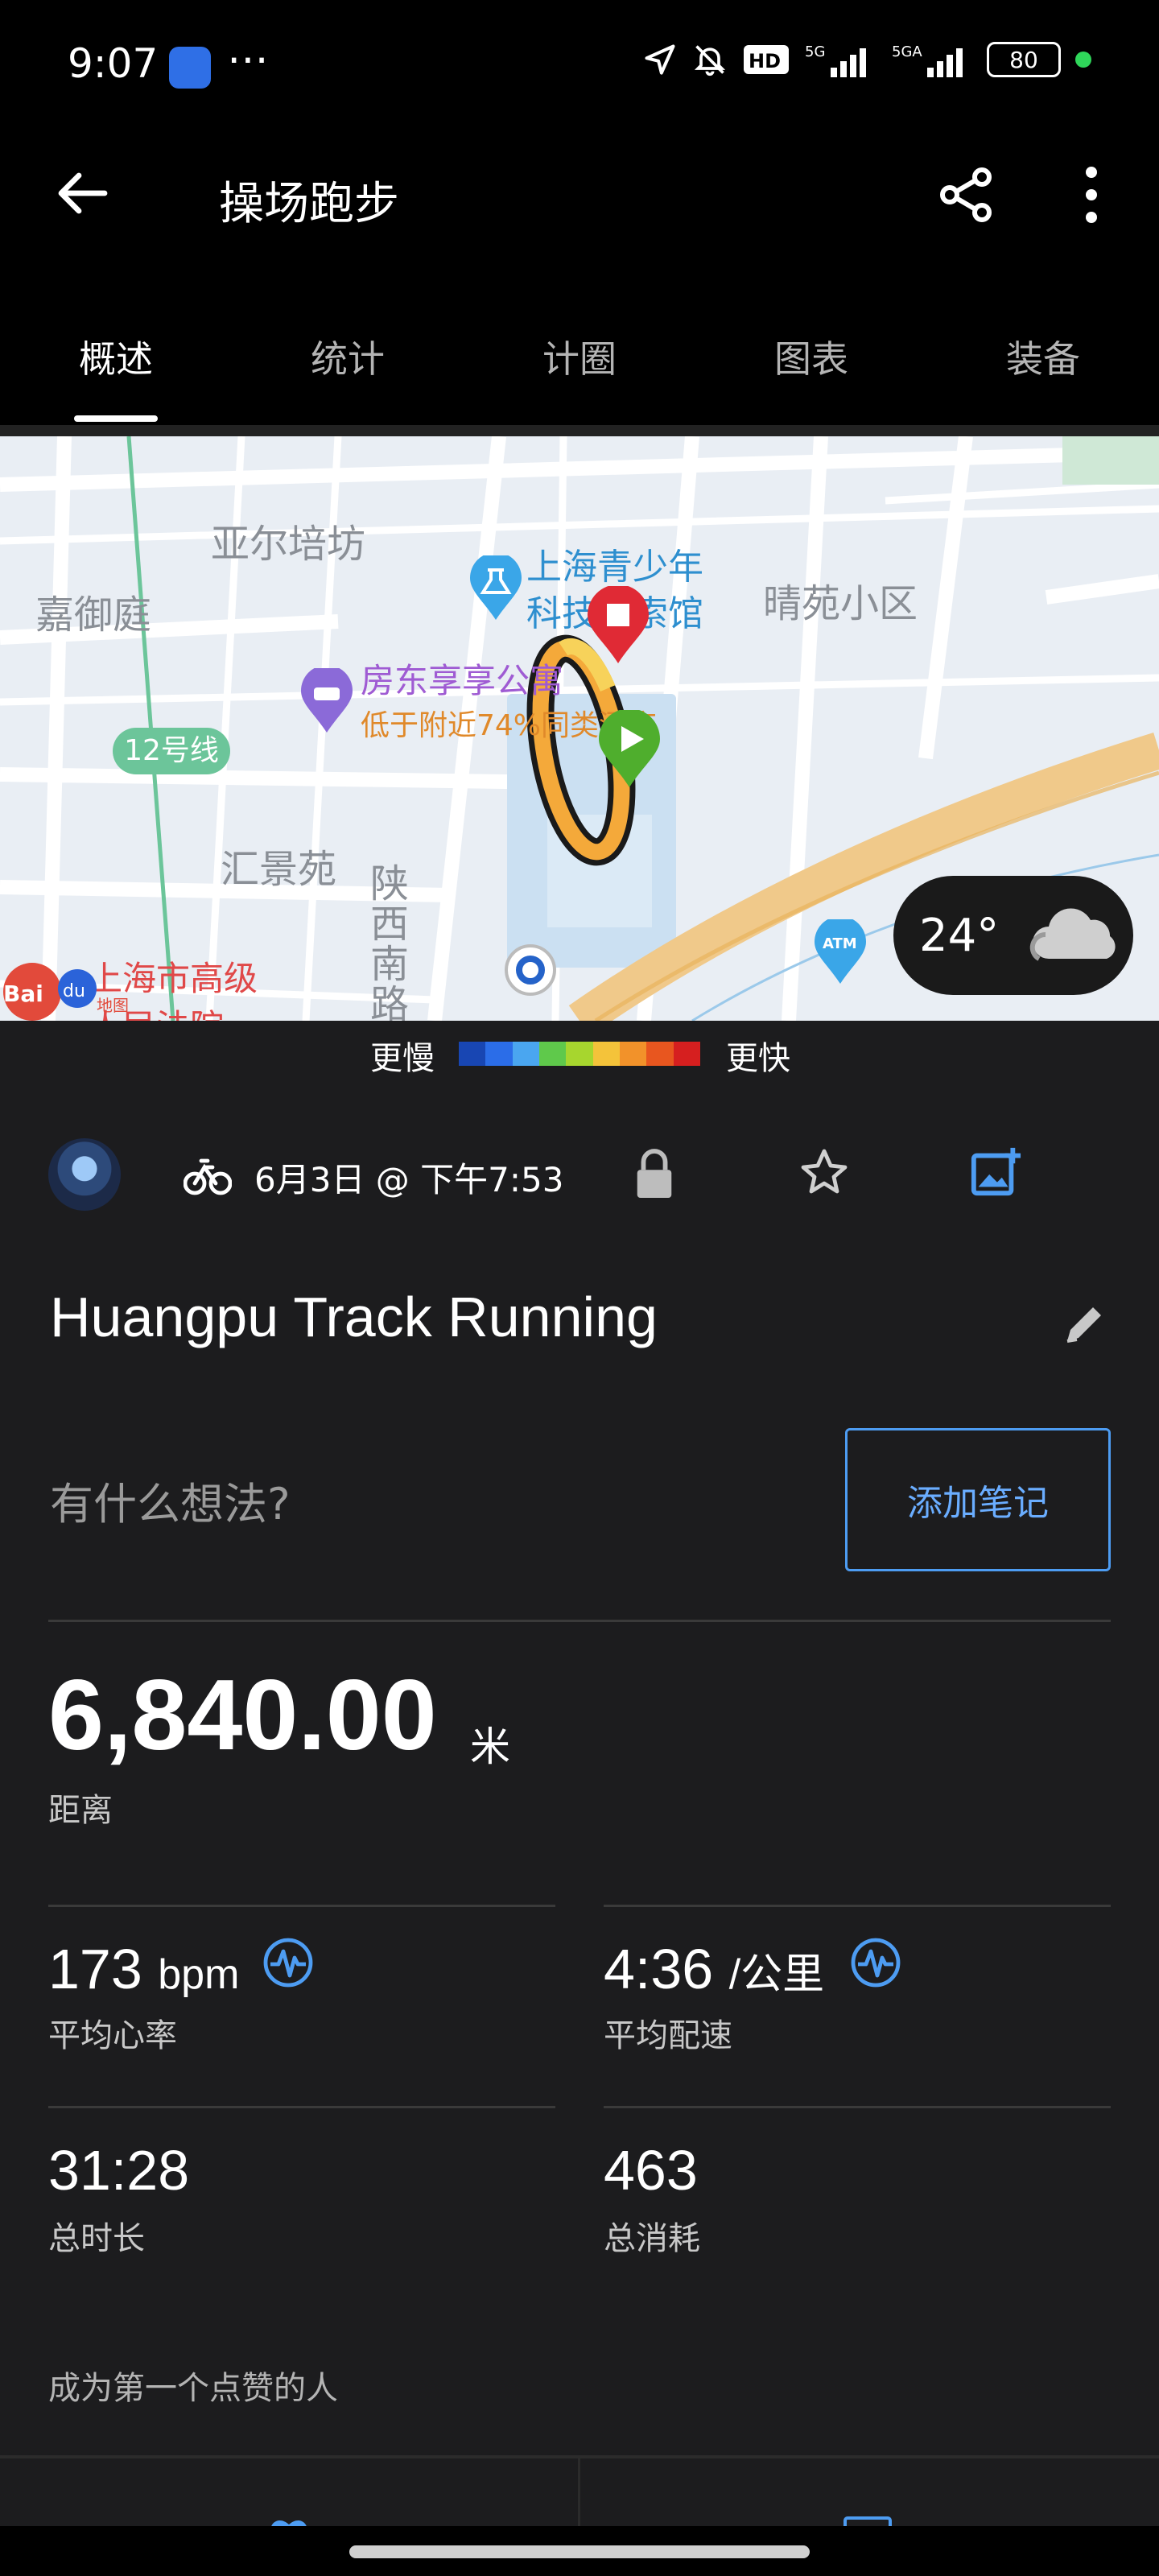 The height and width of the screenshot is (2576, 1159). I want to click on distance-unit: 米, so click(490, 1747).